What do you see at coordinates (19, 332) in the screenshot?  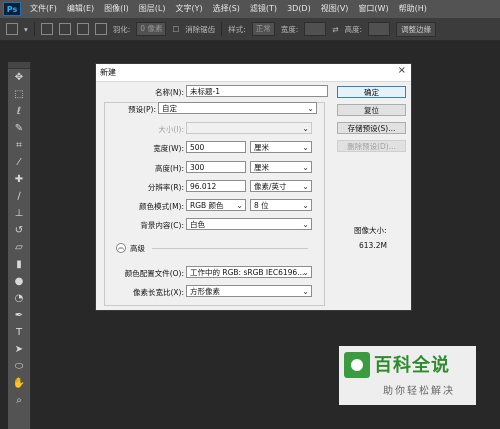 I see `type-tool-icon: T` at bounding box center [19, 332].